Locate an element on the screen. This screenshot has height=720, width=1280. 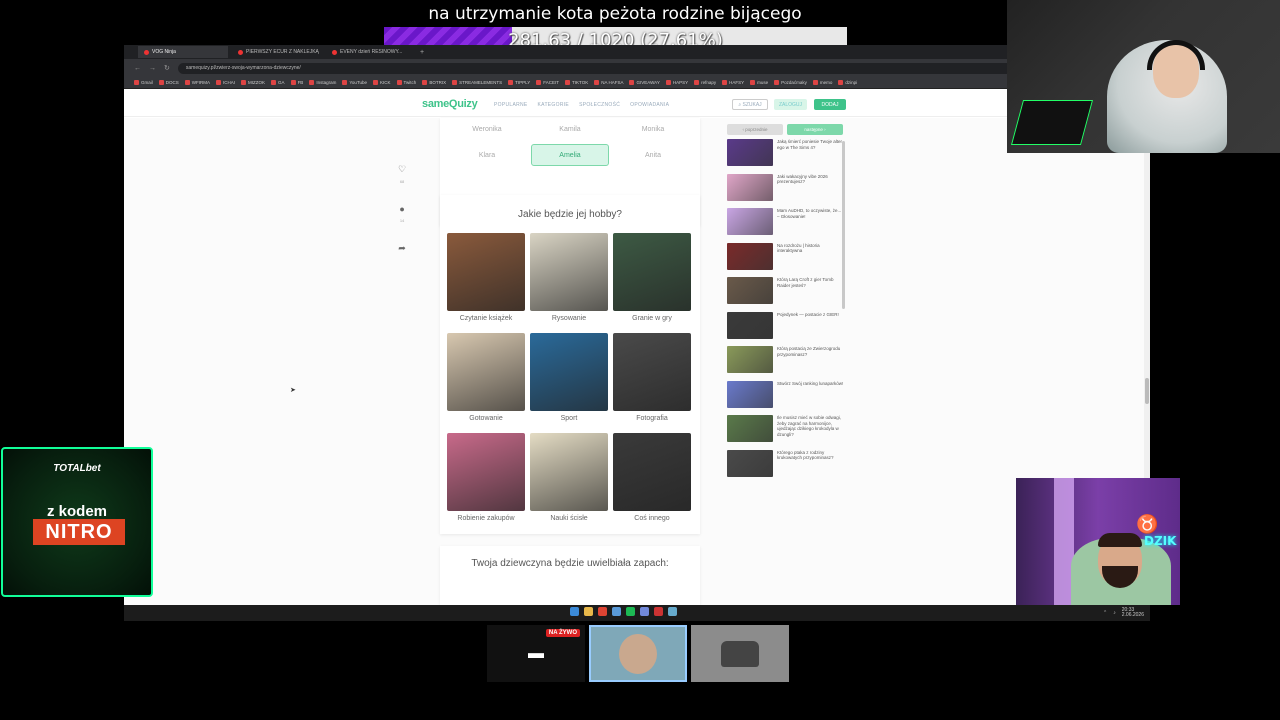
next-tab: następne › is located at coordinates (815, 129).